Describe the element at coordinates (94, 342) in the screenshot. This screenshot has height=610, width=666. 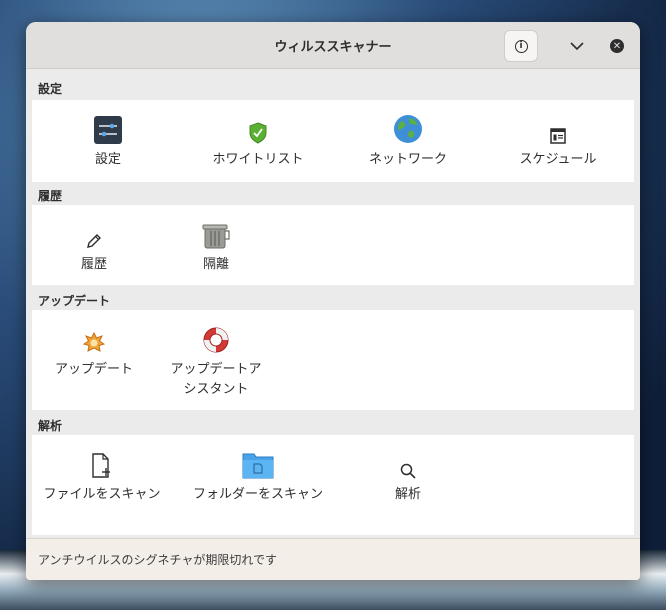
I see `update-star-icon` at that location.